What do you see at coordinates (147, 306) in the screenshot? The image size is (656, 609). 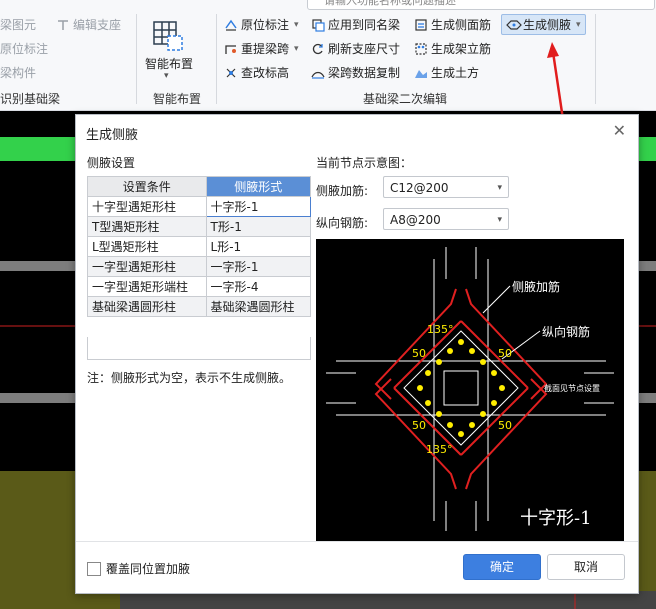 I see `condition-cell: 基础梁遇圆形柱` at bounding box center [147, 306].